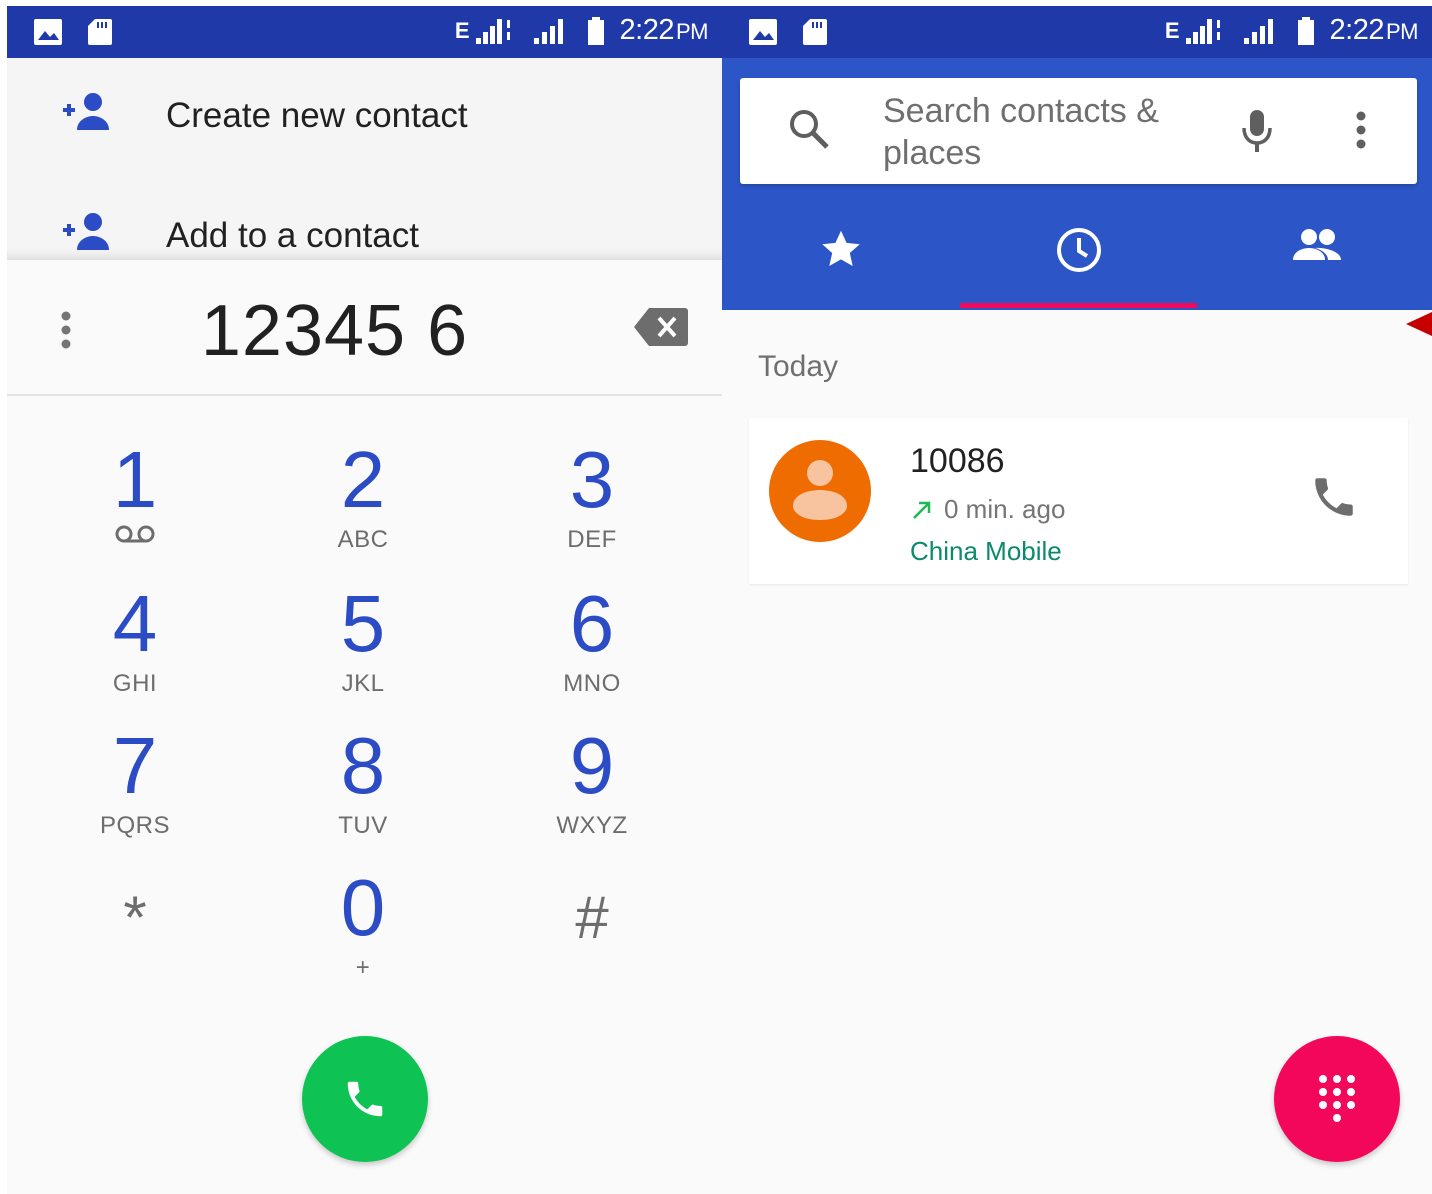  What do you see at coordinates (592, 786) in the screenshot?
I see `key-9: 9 WXYZ` at bounding box center [592, 786].